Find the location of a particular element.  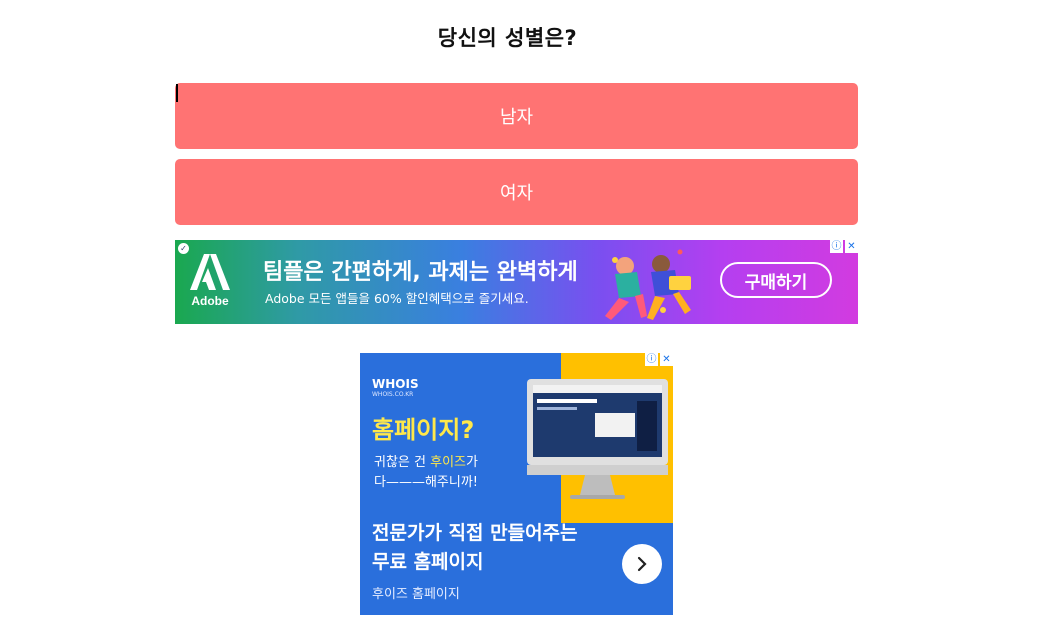

square-source: 후이즈 홈페이지 is located at coordinates (416, 594).